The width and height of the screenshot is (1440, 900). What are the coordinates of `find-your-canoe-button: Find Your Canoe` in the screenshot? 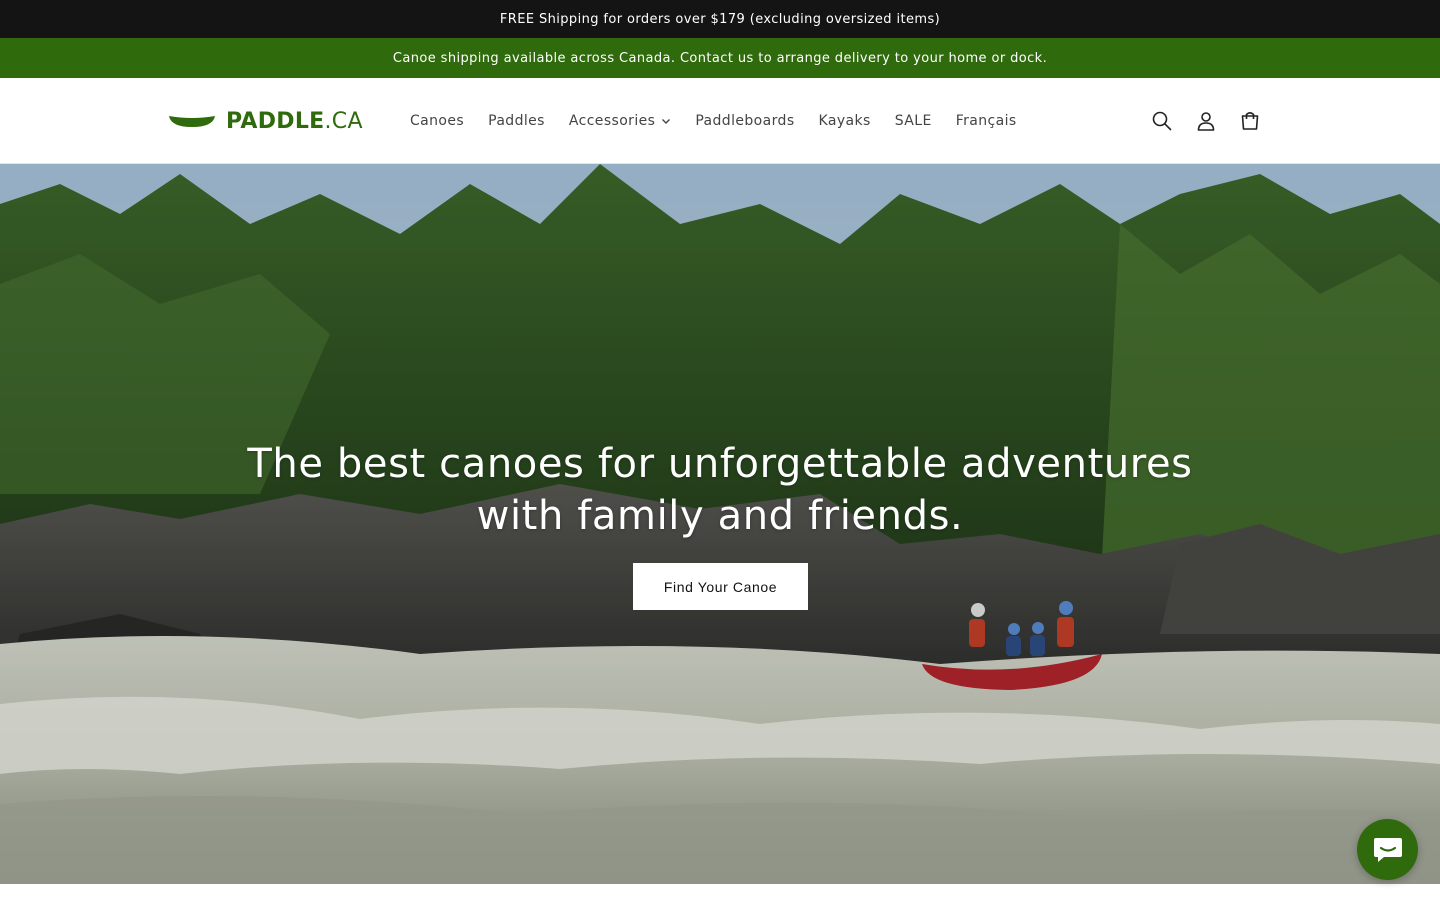 It's located at (720, 586).